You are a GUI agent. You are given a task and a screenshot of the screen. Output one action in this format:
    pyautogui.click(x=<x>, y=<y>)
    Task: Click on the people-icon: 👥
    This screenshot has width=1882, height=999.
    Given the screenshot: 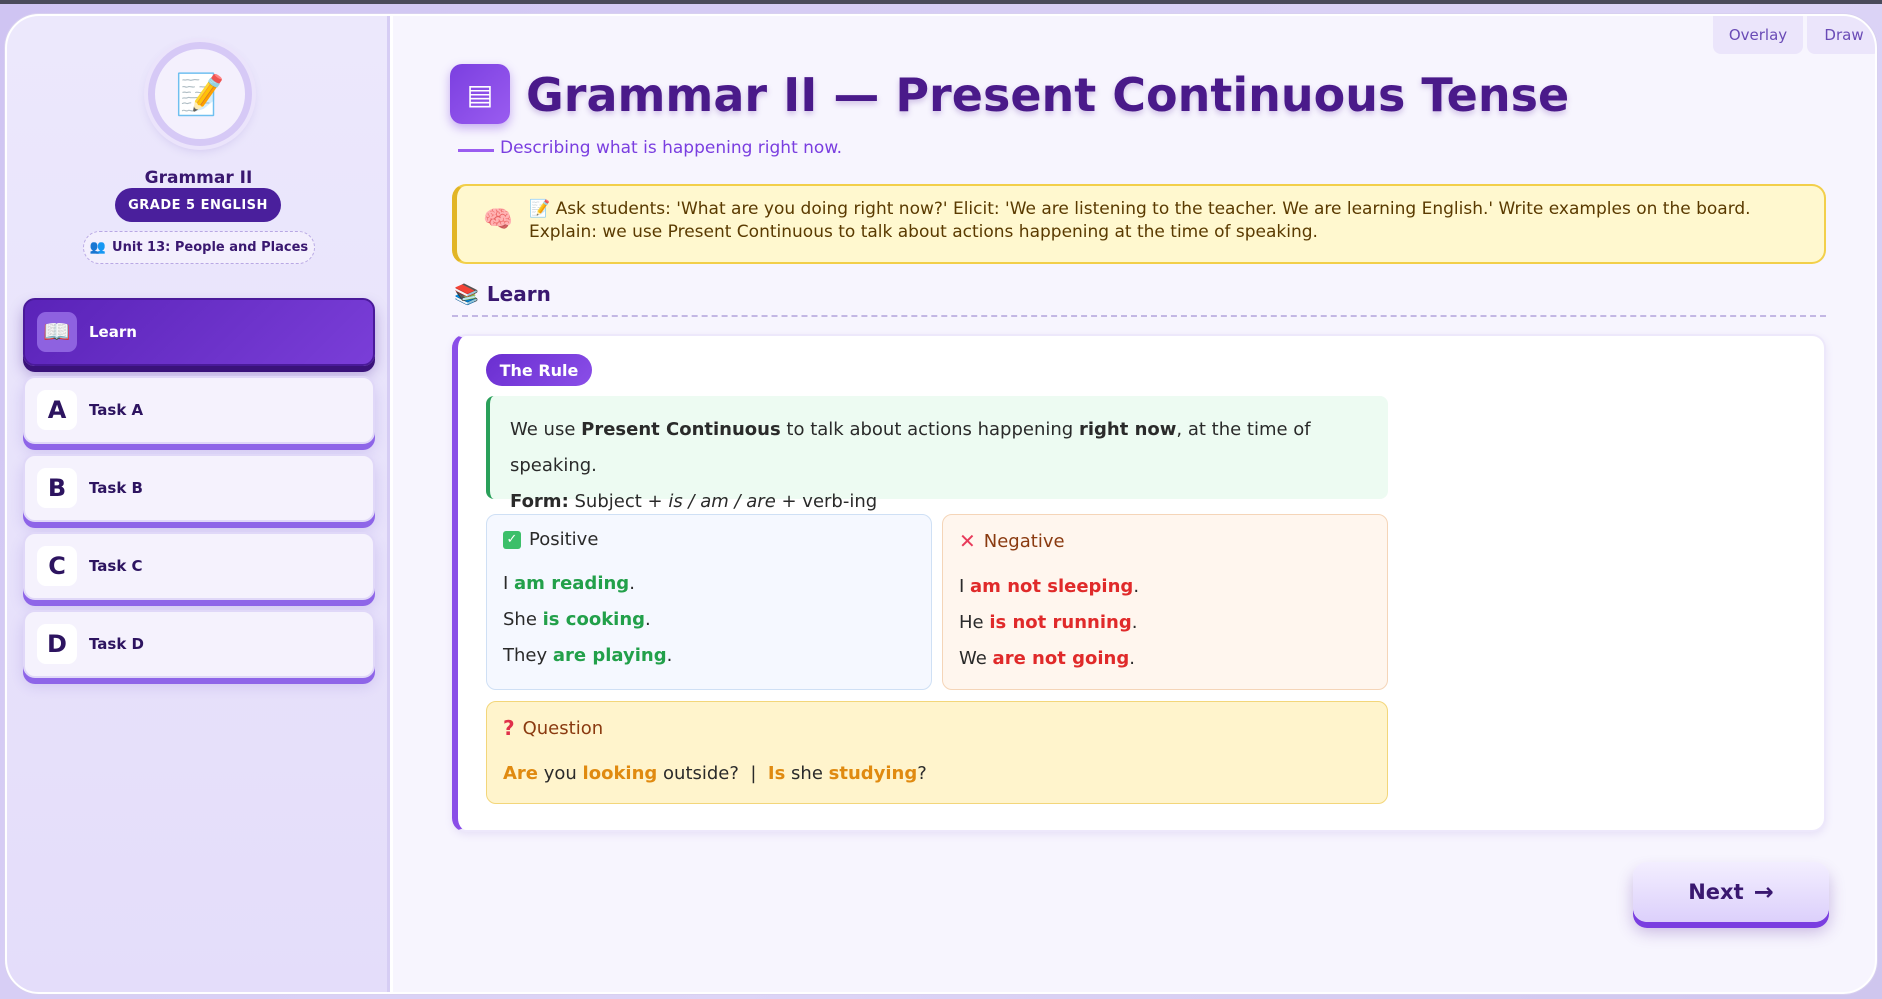 What is the action you would take?
    pyautogui.click(x=98, y=247)
    